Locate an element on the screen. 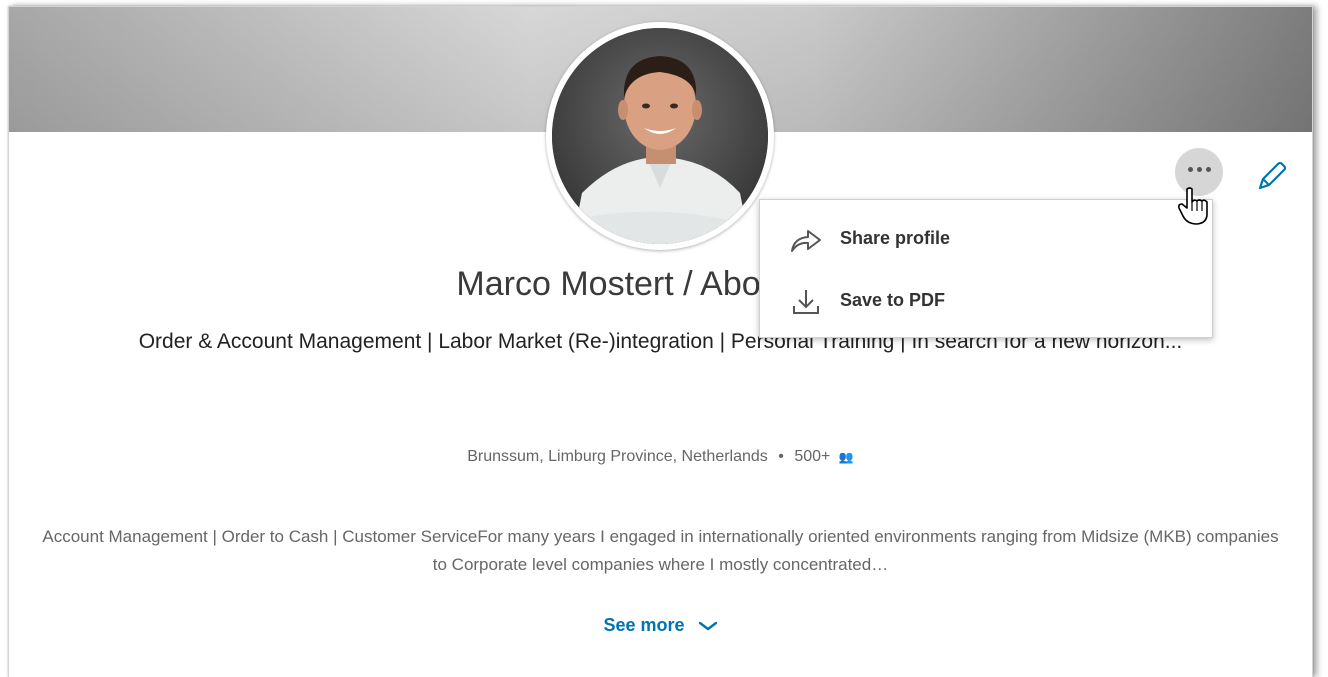 The width and height of the screenshot is (1328, 677). share-profile-menu-item: Share profile is located at coordinates (986, 238).